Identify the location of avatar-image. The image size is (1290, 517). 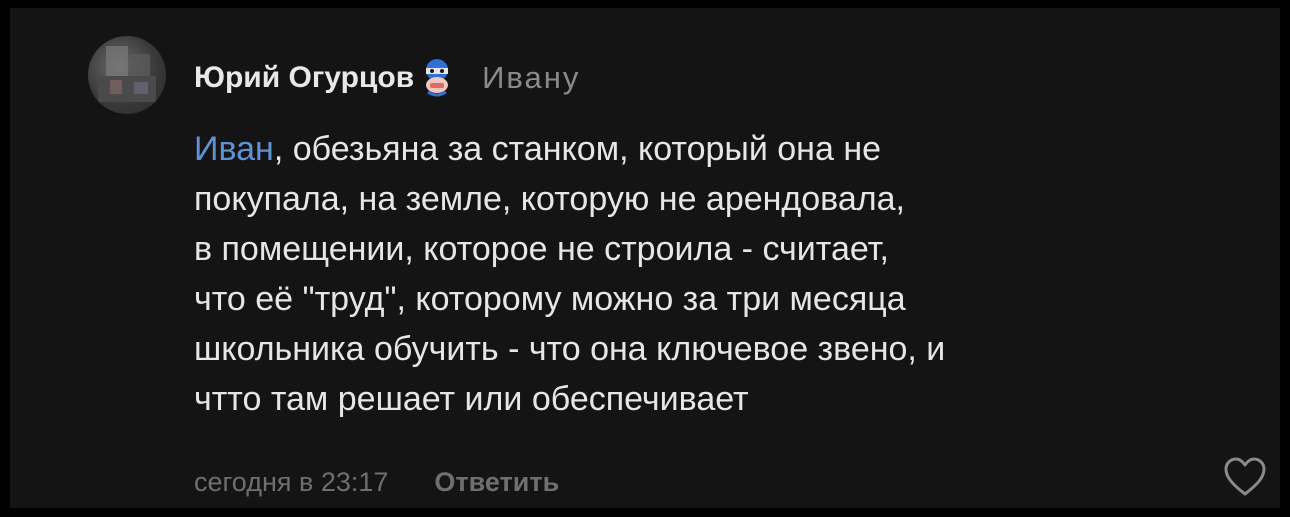
(127, 74).